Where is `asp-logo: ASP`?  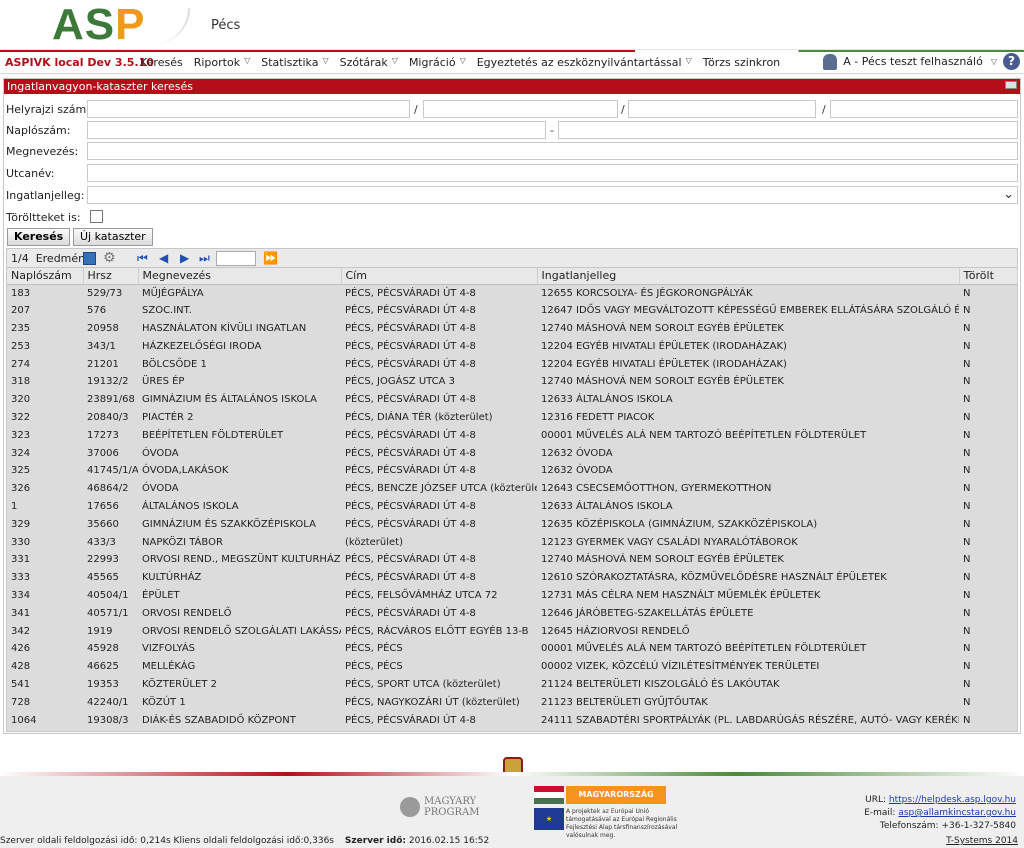 asp-logo: ASP is located at coordinates (98, 25).